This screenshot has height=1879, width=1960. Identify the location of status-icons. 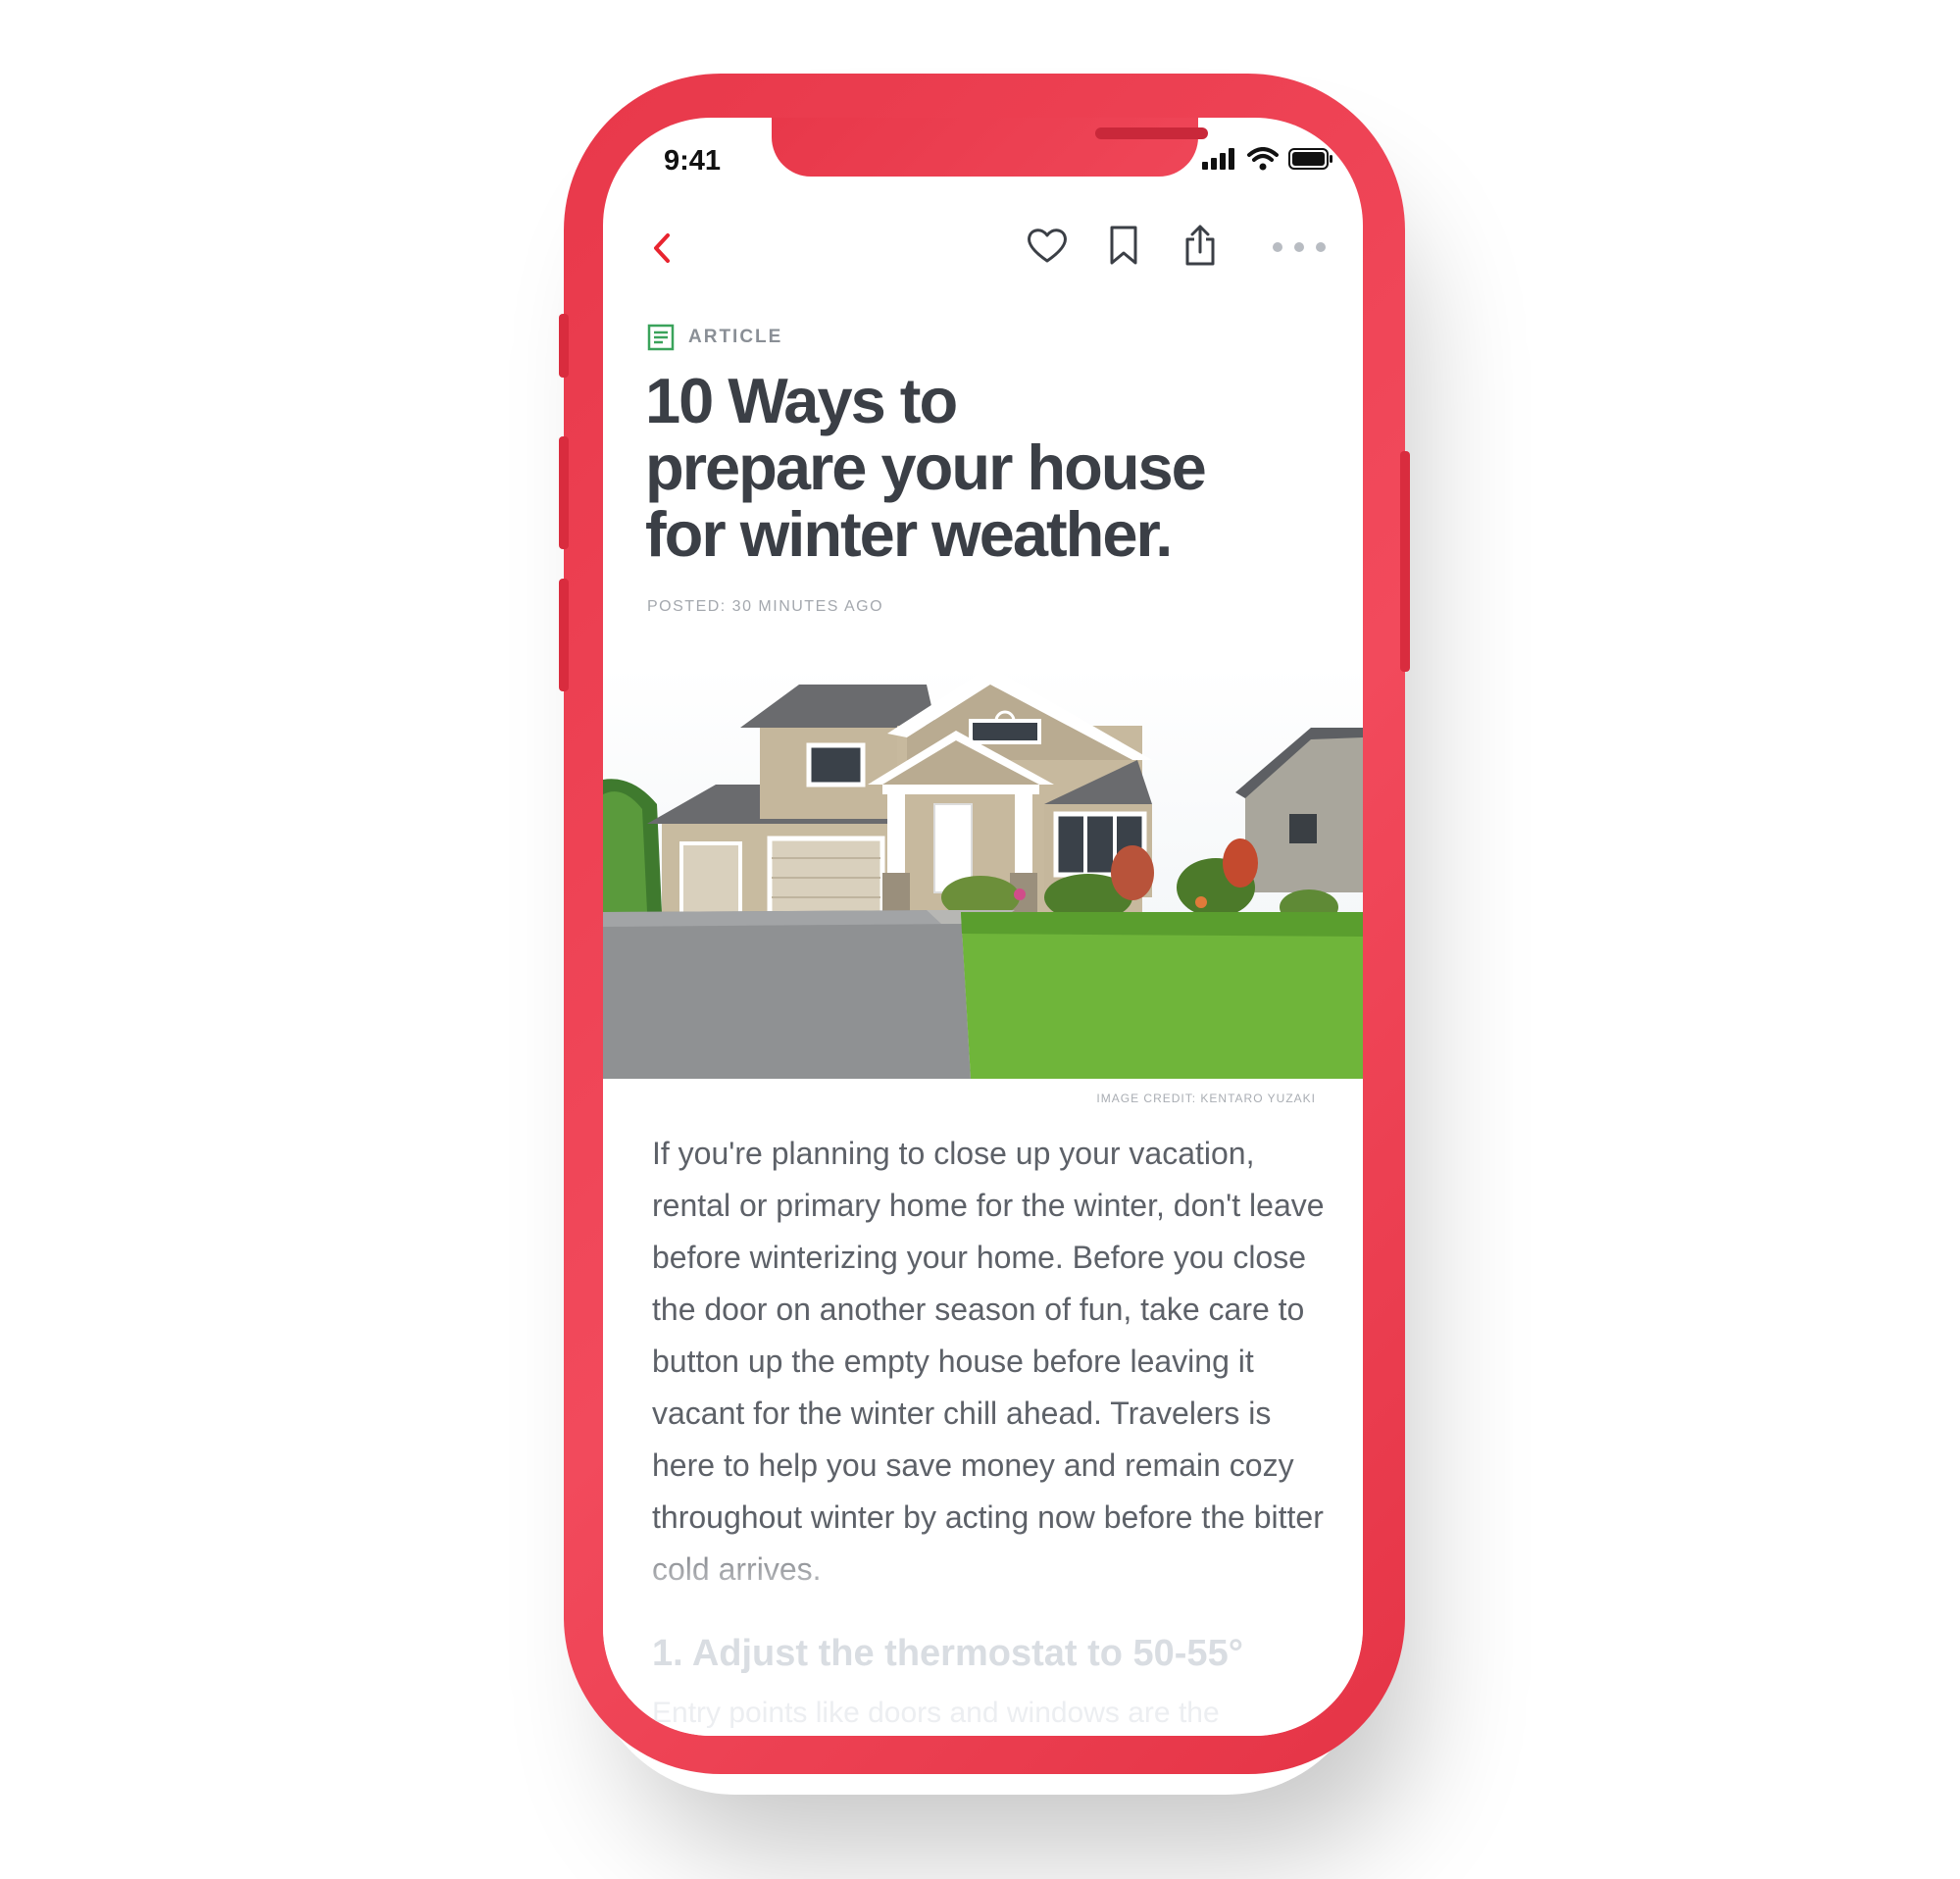
(1267, 161).